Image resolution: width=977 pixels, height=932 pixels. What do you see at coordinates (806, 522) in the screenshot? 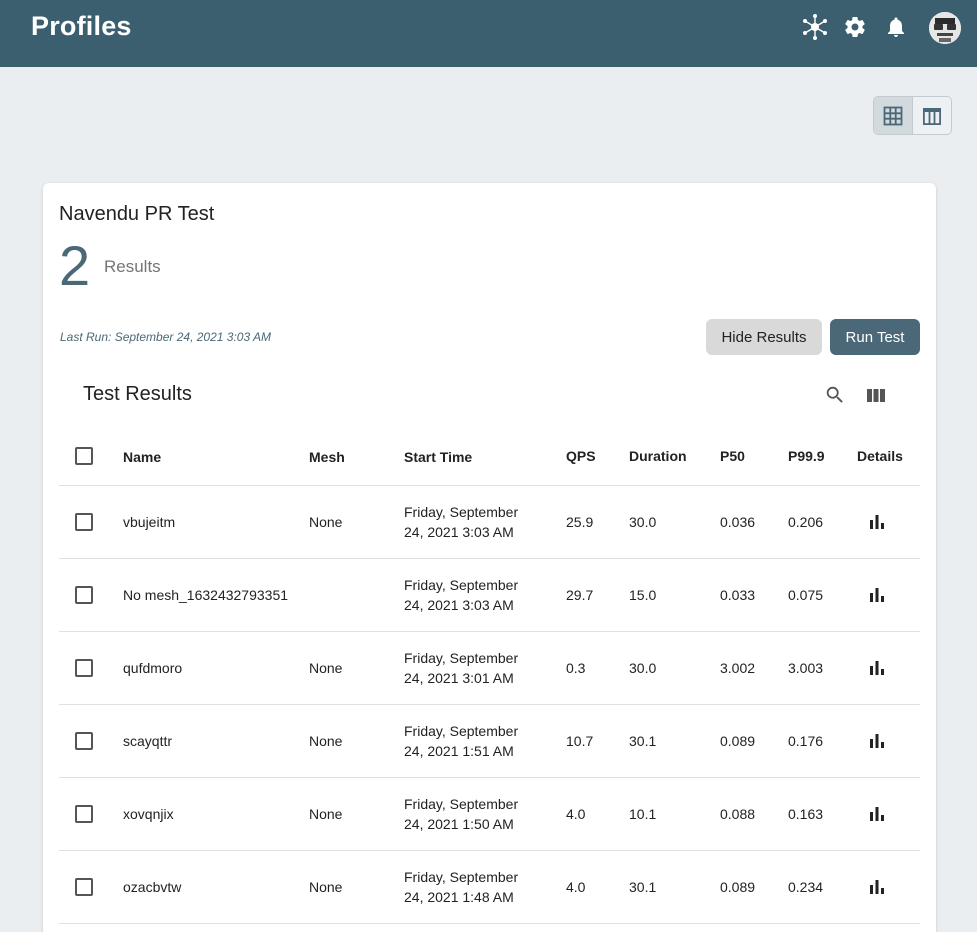
I see `cell-p999: 0.206` at bounding box center [806, 522].